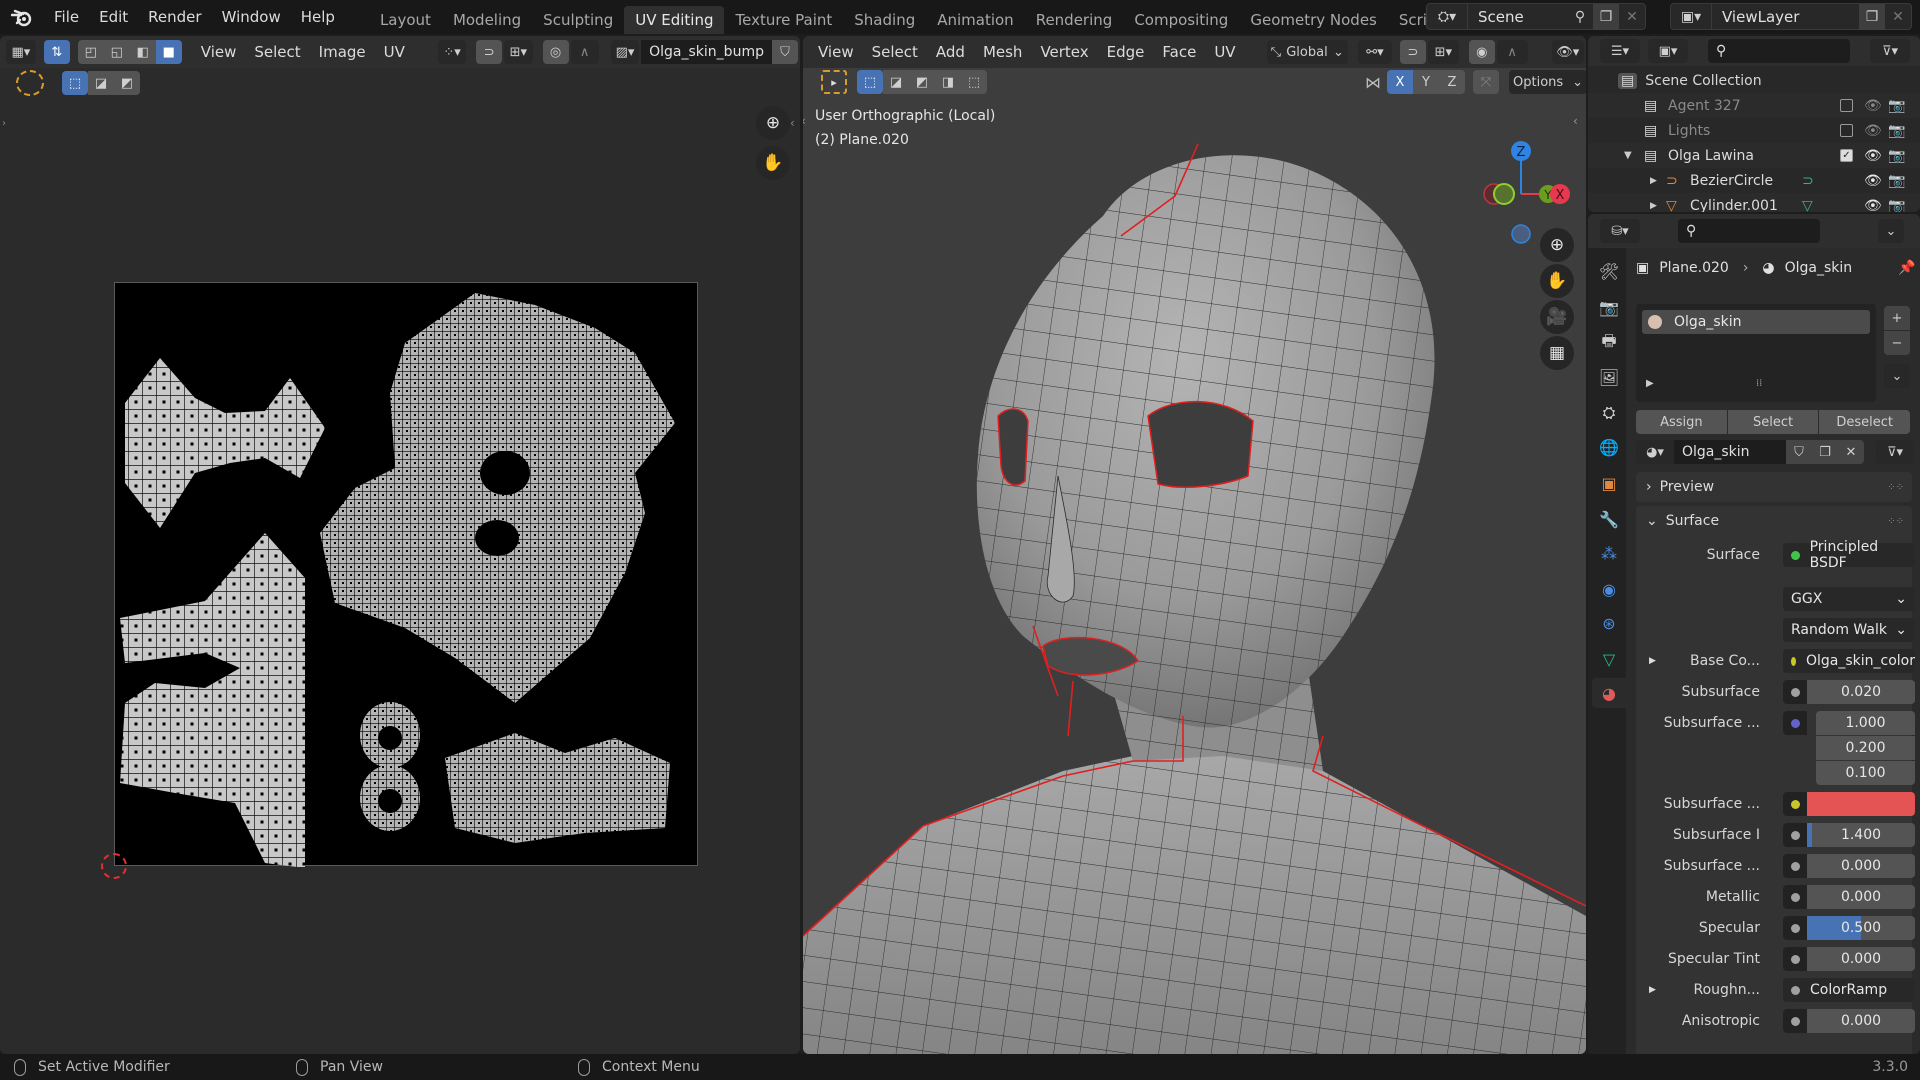 Image resolution: width=1920 pixels, height=1080 pixels. Describe the element at coordinates (75, 83) in the screenshot. I see `select-new-button: ⬚` at that location.